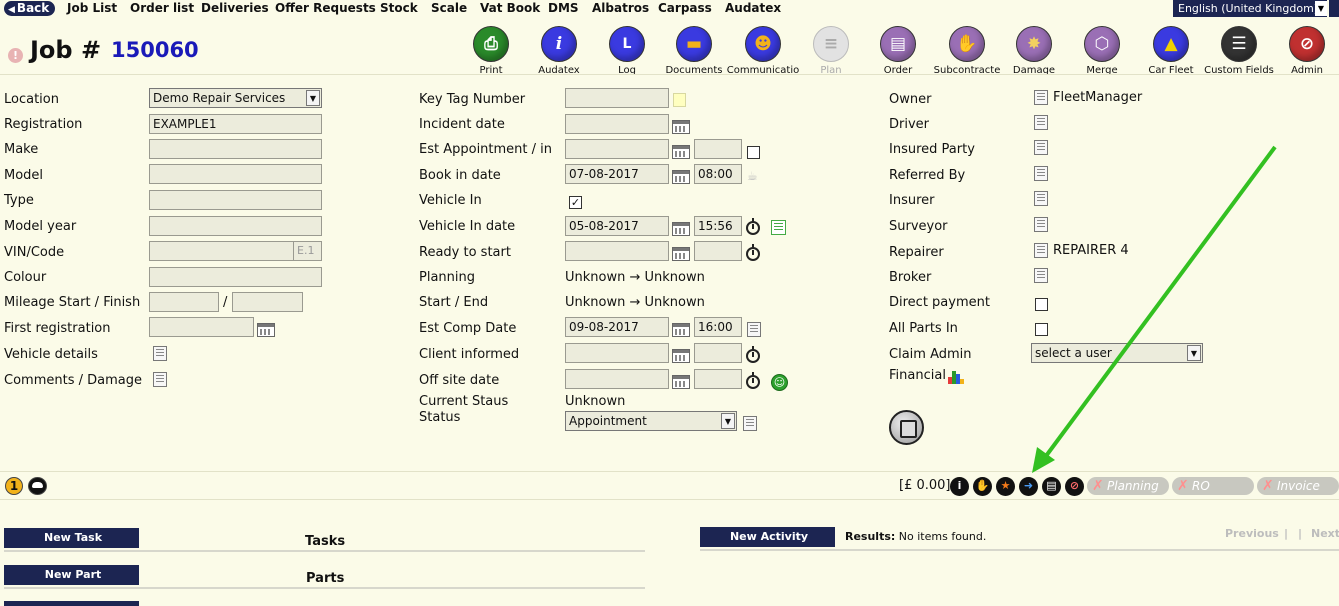 This screenshot has height=606, width=1339. I want to click on est-appointment-date-input, so click(617, 149).